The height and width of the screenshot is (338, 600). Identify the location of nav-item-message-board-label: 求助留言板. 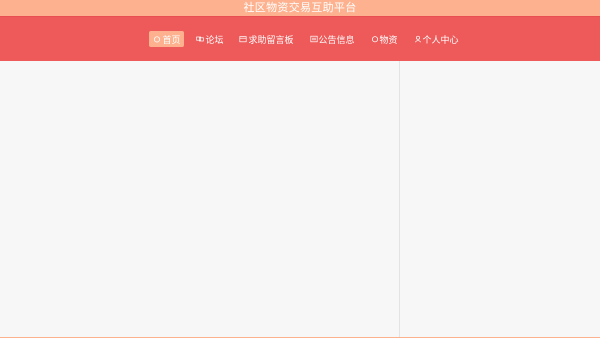
(271, 40).